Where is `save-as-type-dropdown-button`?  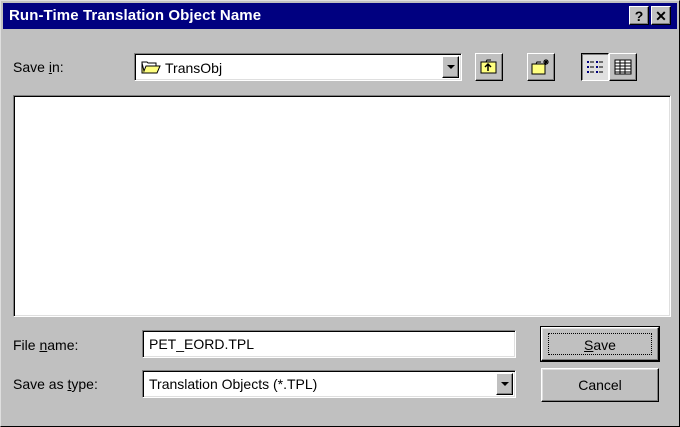 save-as-type-dropdown-button is located at coordinates (504, 384).